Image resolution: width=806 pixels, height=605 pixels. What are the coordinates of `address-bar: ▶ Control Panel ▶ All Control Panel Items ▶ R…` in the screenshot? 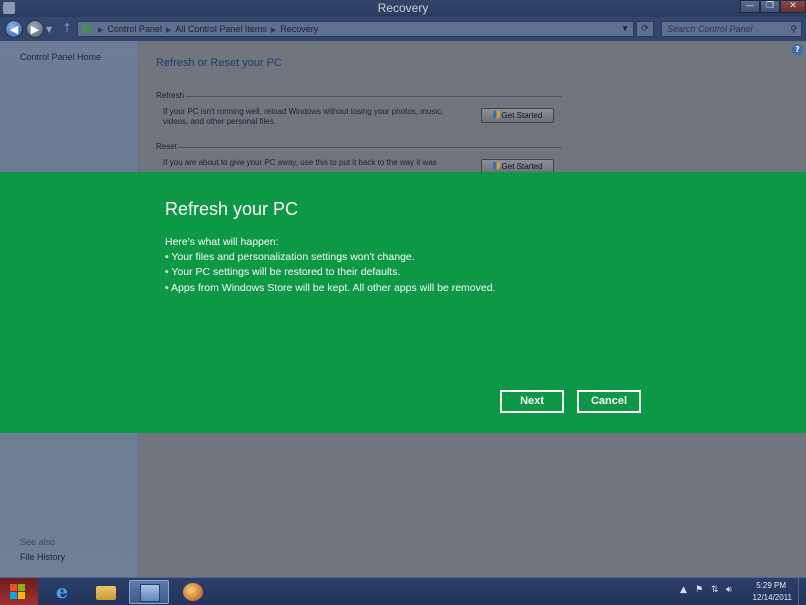 It's located at (355, 29).